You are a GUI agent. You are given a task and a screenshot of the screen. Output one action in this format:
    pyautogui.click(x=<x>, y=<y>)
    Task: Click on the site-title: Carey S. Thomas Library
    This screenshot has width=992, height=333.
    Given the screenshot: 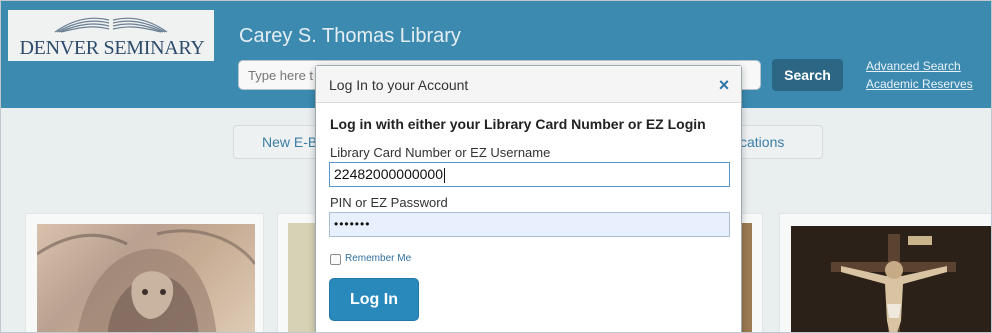 What is the action you would take?
    pyautogui.click(x=350, y=36)
    